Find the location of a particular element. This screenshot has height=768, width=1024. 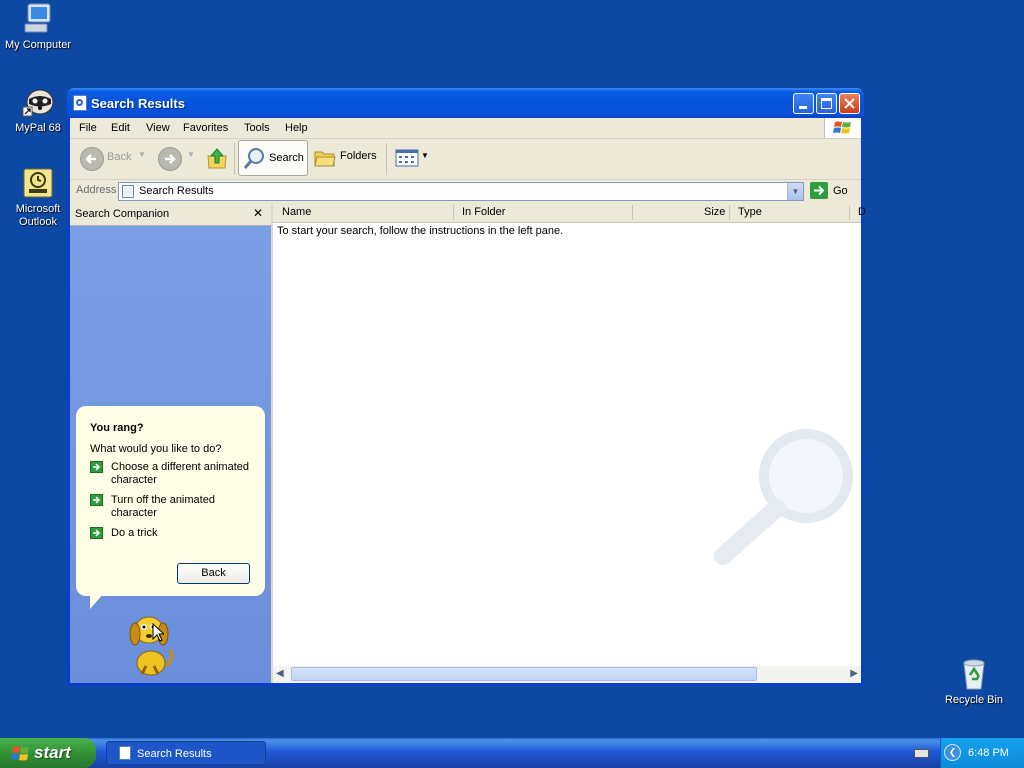

maximize-icon is located at coordinates (826, 103).